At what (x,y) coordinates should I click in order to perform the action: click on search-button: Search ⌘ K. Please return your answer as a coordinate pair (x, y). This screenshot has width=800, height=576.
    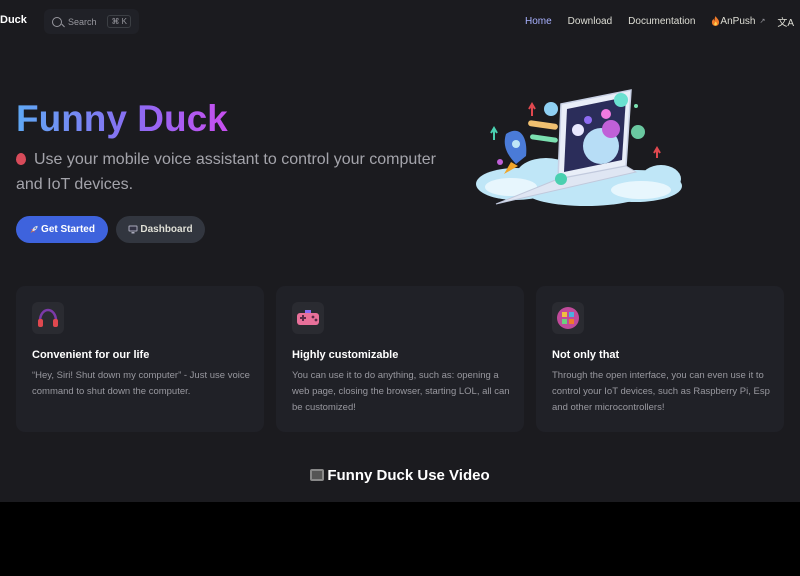
    Looking at the image, I should click on (91, 21).